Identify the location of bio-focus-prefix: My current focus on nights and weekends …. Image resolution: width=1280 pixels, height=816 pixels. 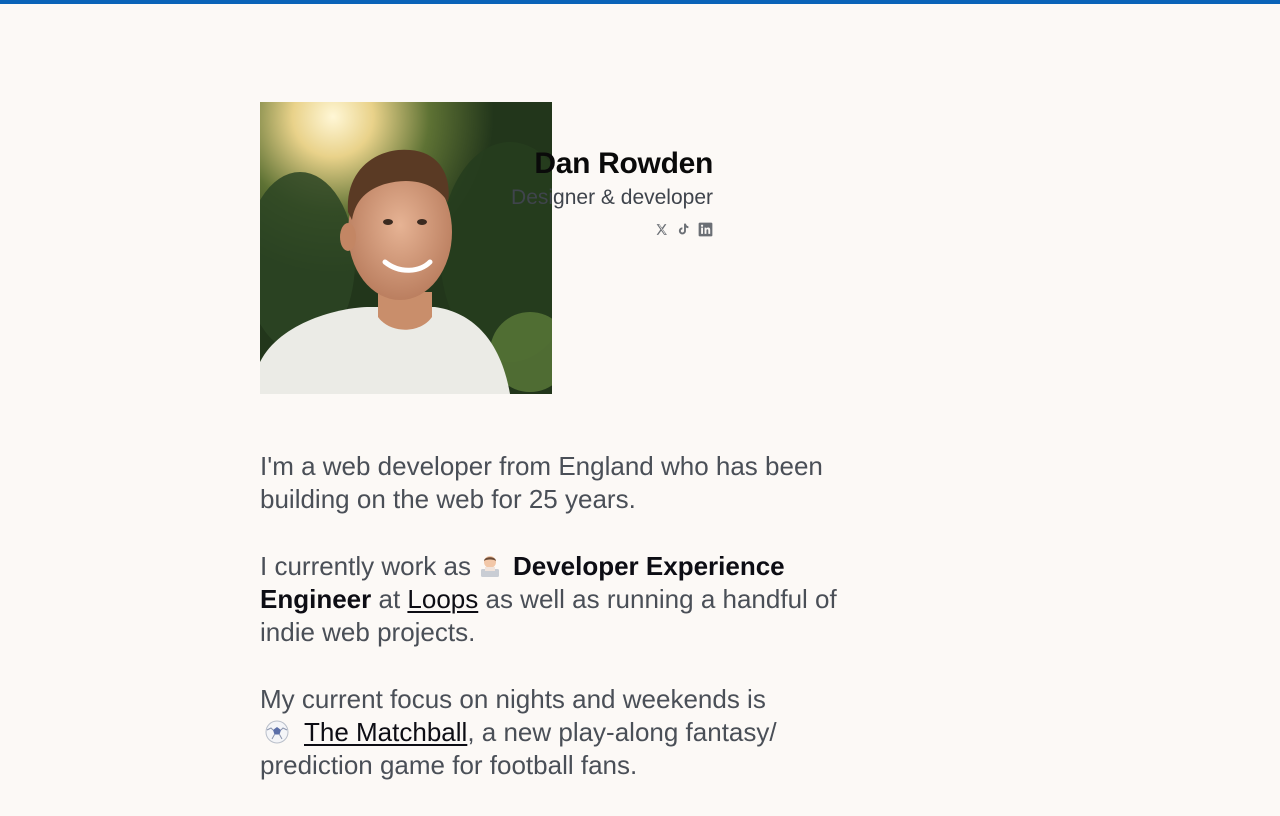
(513, 699).